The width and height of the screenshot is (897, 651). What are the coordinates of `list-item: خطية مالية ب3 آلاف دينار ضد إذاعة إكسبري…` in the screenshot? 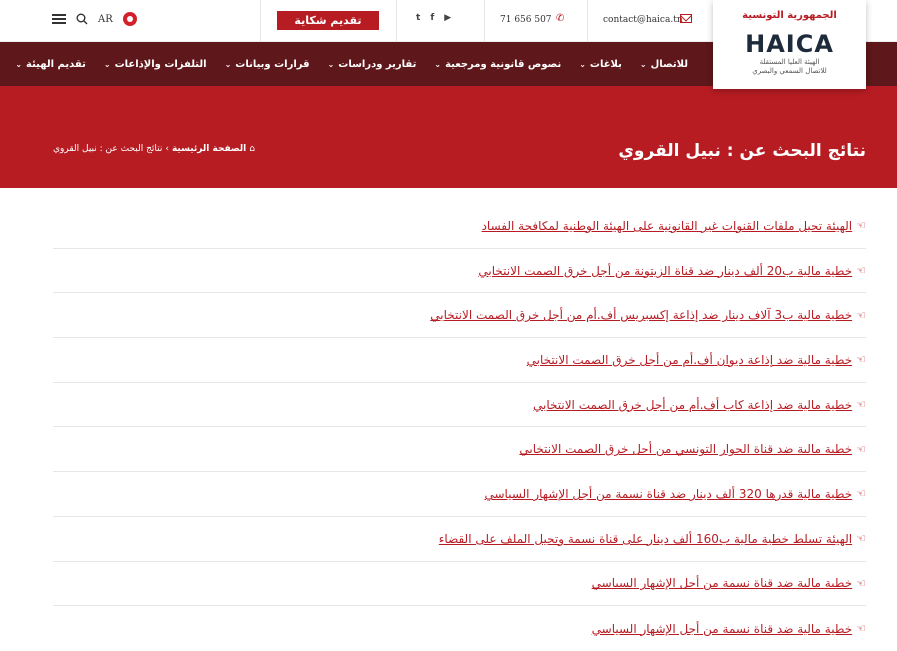 It's located at (459, 316).